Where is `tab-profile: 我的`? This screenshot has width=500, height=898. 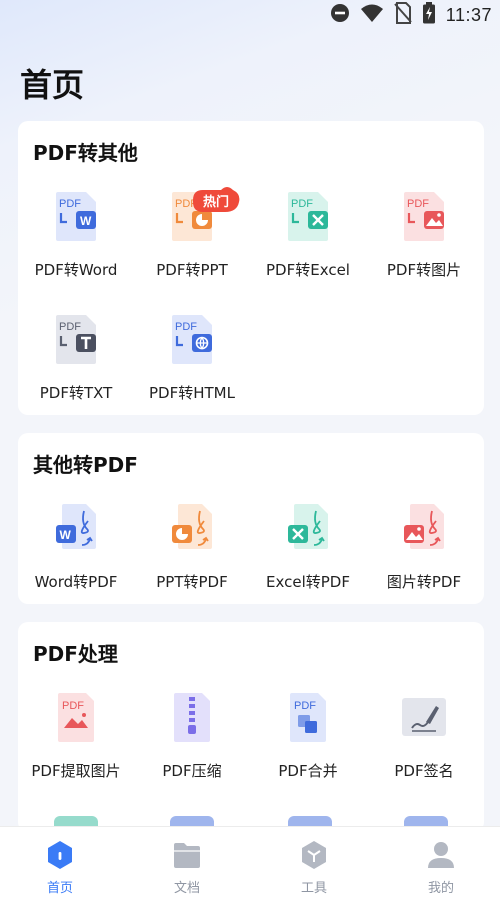
tab-profile: 我的 is located at coordinates (440, 865).